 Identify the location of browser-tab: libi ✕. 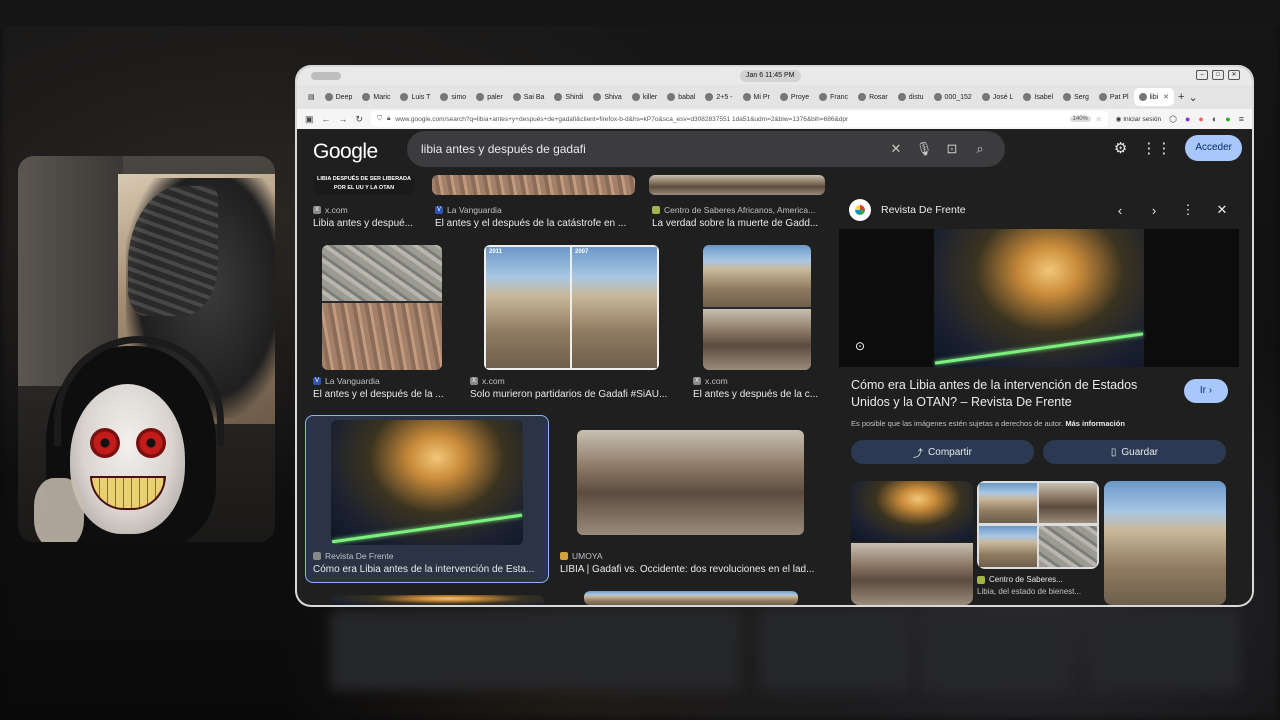
(1154, 97).